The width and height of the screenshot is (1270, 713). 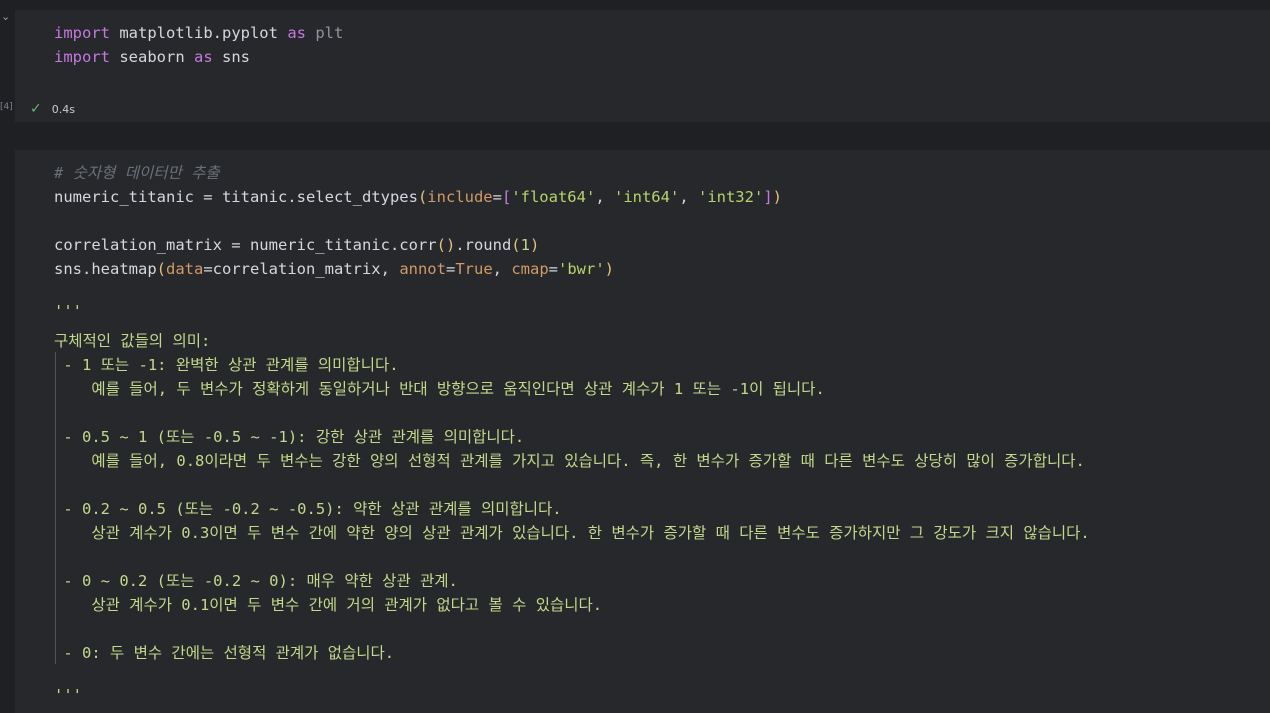 I want to click on docstring-open: ''', so click(x=68, y=311).